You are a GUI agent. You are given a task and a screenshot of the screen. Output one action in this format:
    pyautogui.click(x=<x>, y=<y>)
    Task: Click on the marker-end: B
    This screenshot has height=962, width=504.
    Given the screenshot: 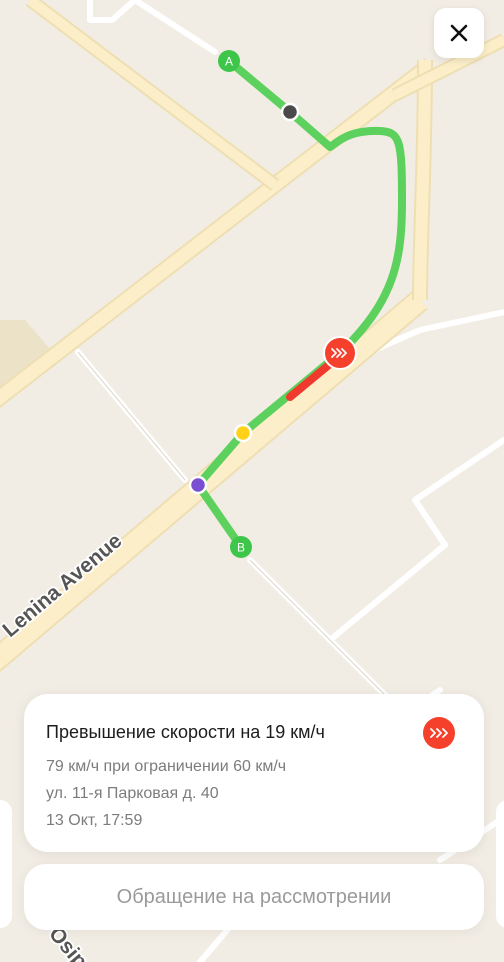 What is the action you would take?
    pyautogui.click(x=241, y=547)
    